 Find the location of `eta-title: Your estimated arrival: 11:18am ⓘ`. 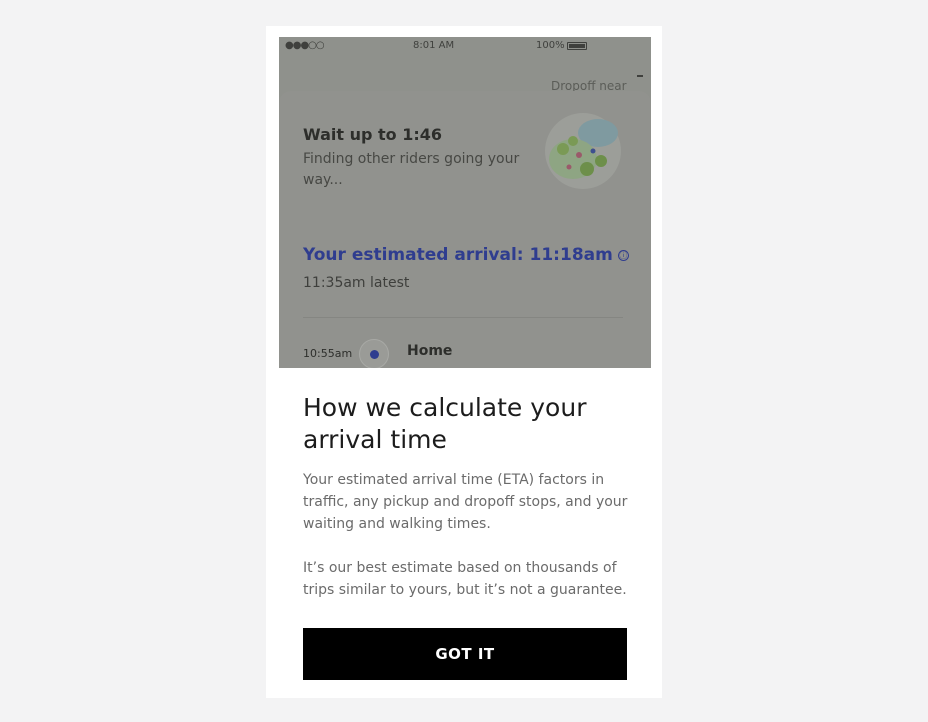

eta-title: Your estimated arrival: 11:18am ⓘ is located at coordinates (466, 255).